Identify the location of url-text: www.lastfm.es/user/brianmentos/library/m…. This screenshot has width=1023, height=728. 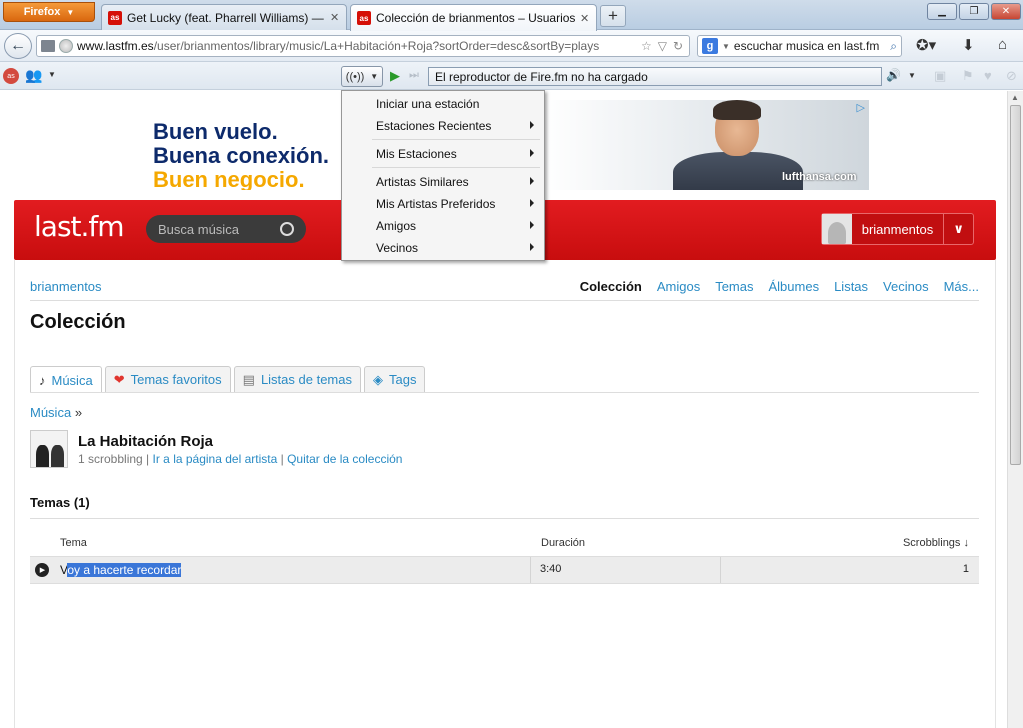
(357, 46).